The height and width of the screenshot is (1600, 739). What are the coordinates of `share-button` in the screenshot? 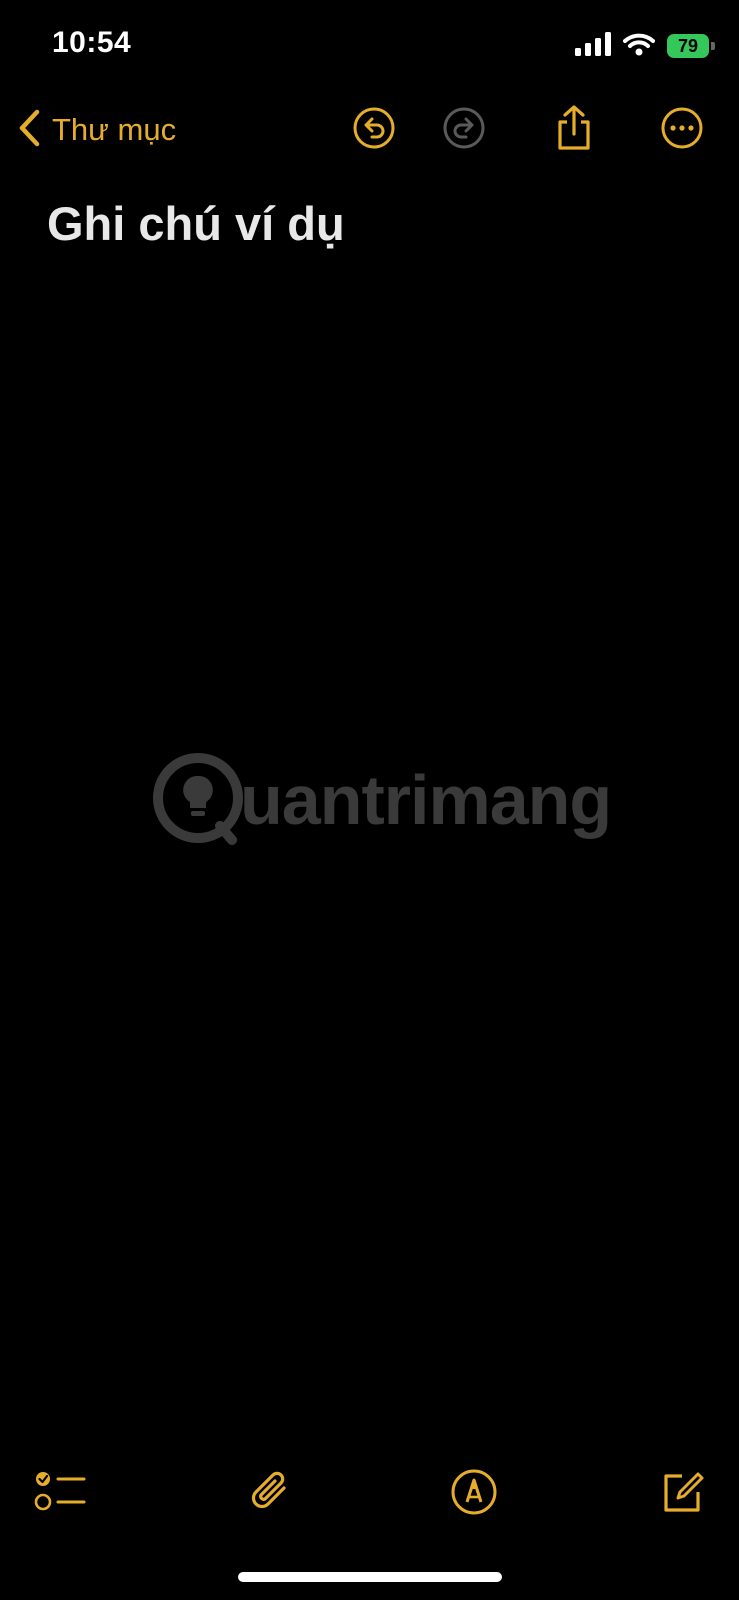 It's located at (574, 130).